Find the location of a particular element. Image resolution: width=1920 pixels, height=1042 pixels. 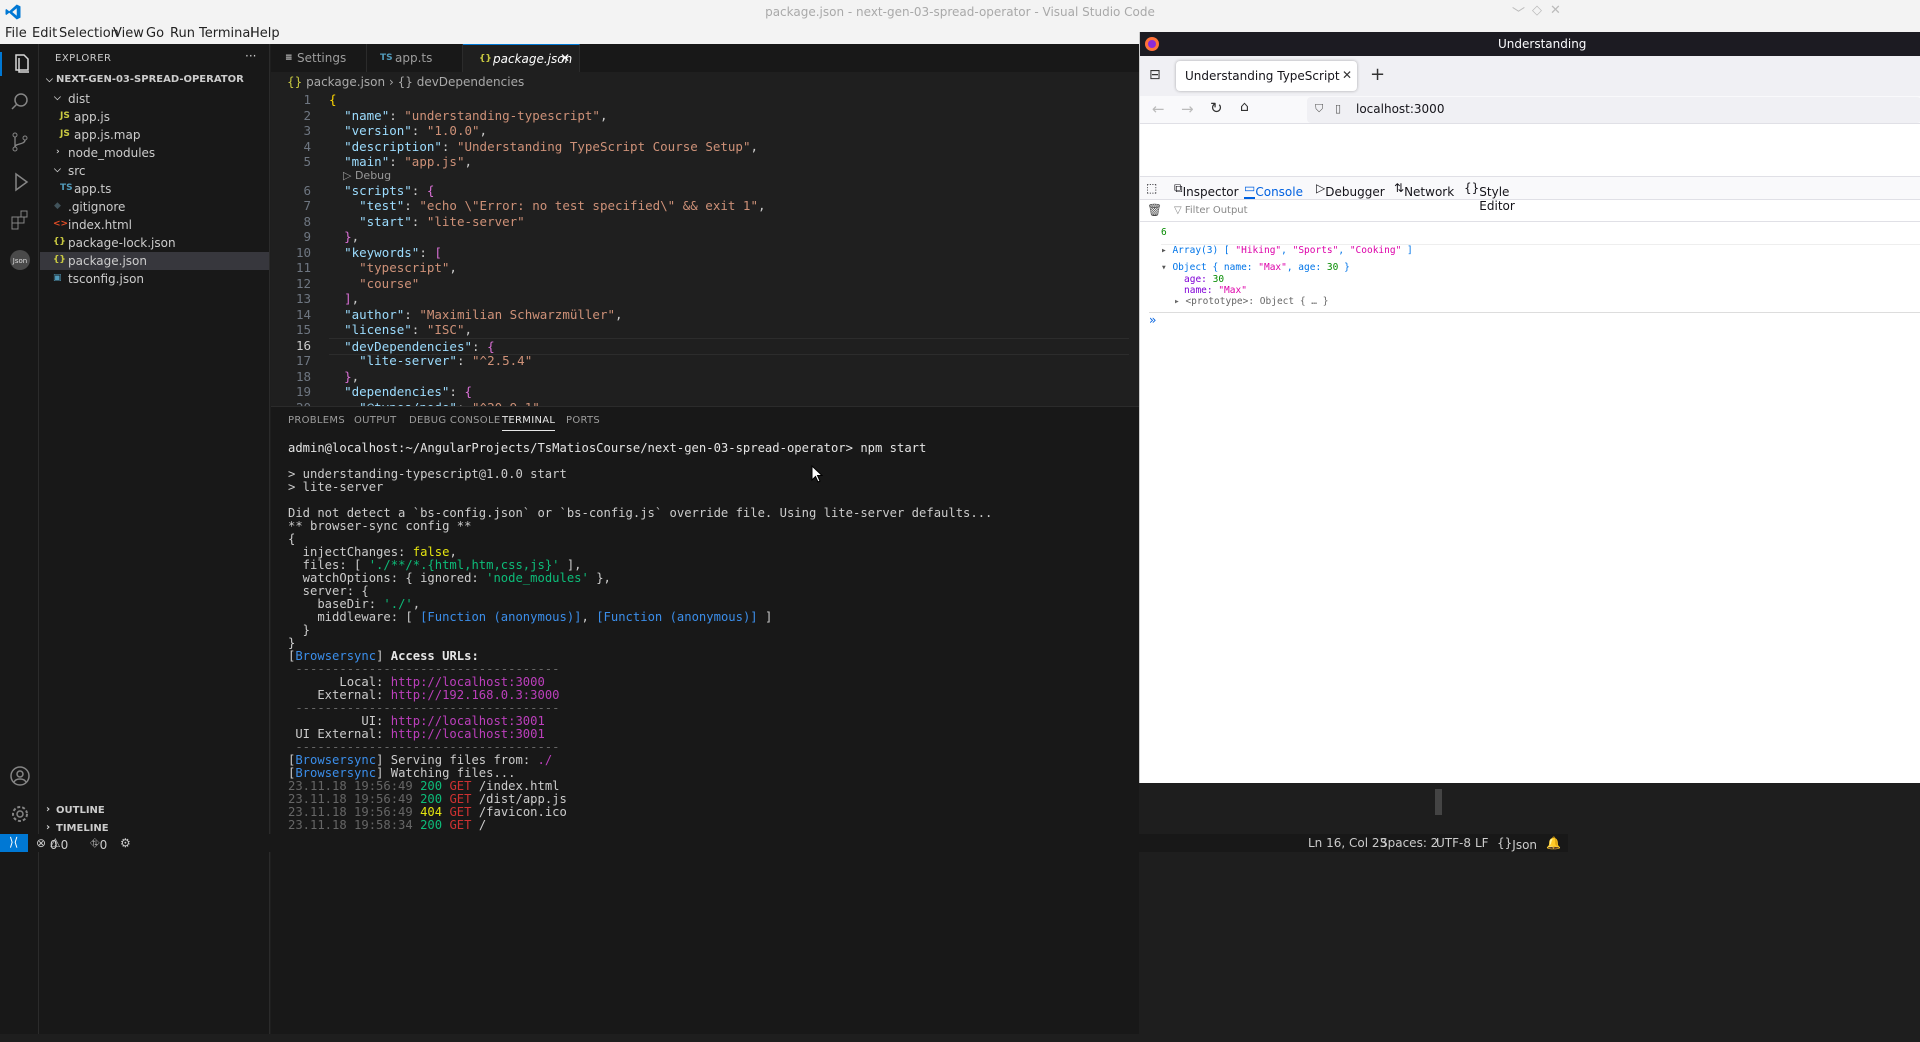

language-status: {} Json is located at coordinates (1517, 844).